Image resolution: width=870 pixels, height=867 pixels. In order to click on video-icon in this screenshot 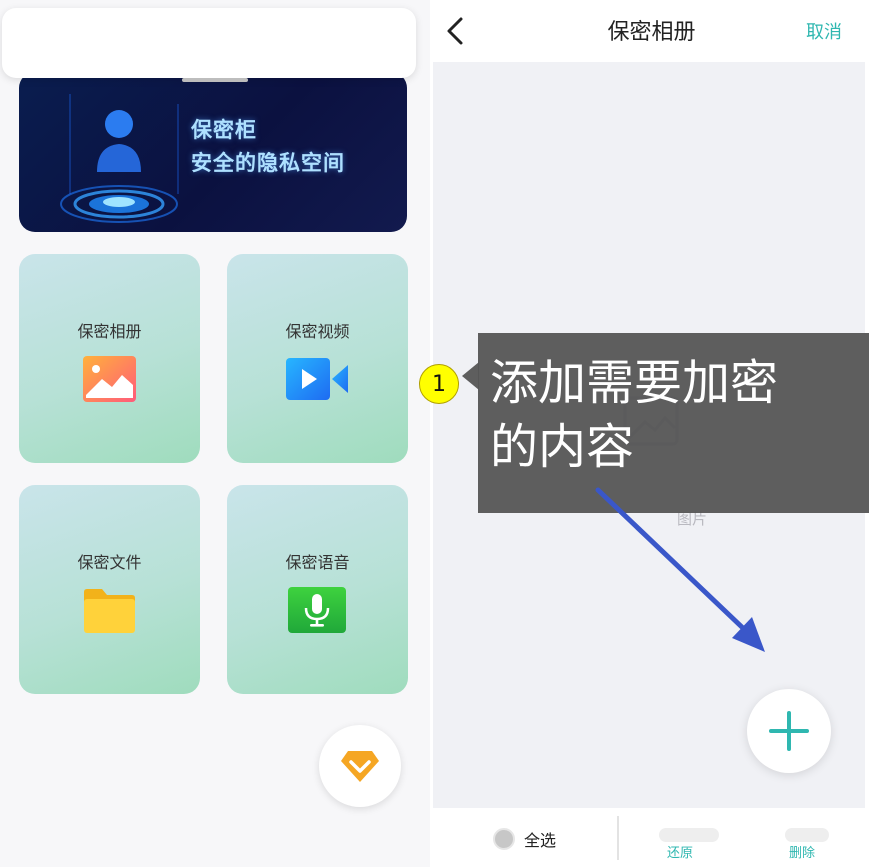, I will do `click(317, 379)`.